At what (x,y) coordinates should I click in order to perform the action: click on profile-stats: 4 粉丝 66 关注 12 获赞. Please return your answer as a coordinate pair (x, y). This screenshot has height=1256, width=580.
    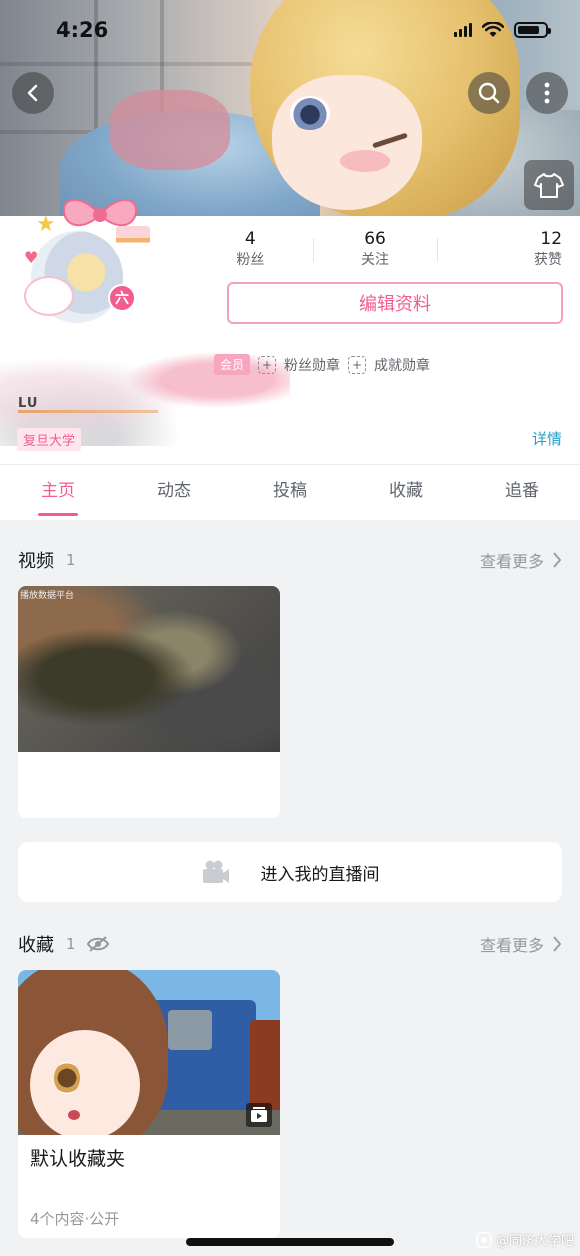
    Looking at the image, I should click on (383, 251).